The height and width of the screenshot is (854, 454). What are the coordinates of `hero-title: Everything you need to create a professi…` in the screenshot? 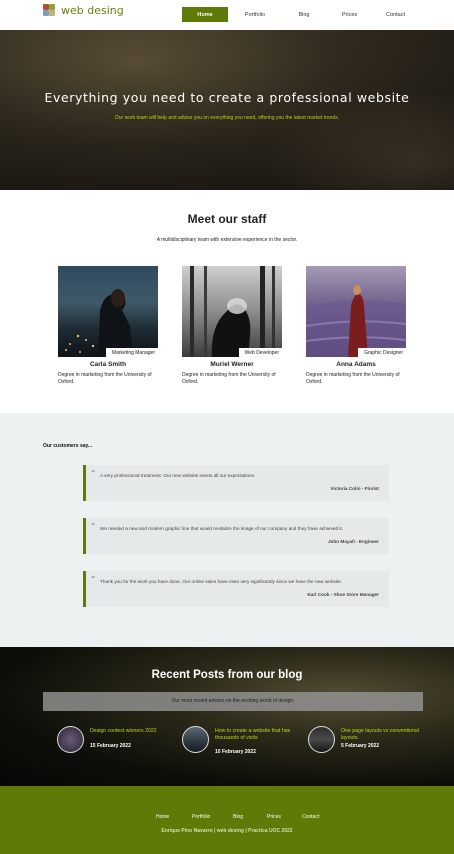 It's located at (227, 97).